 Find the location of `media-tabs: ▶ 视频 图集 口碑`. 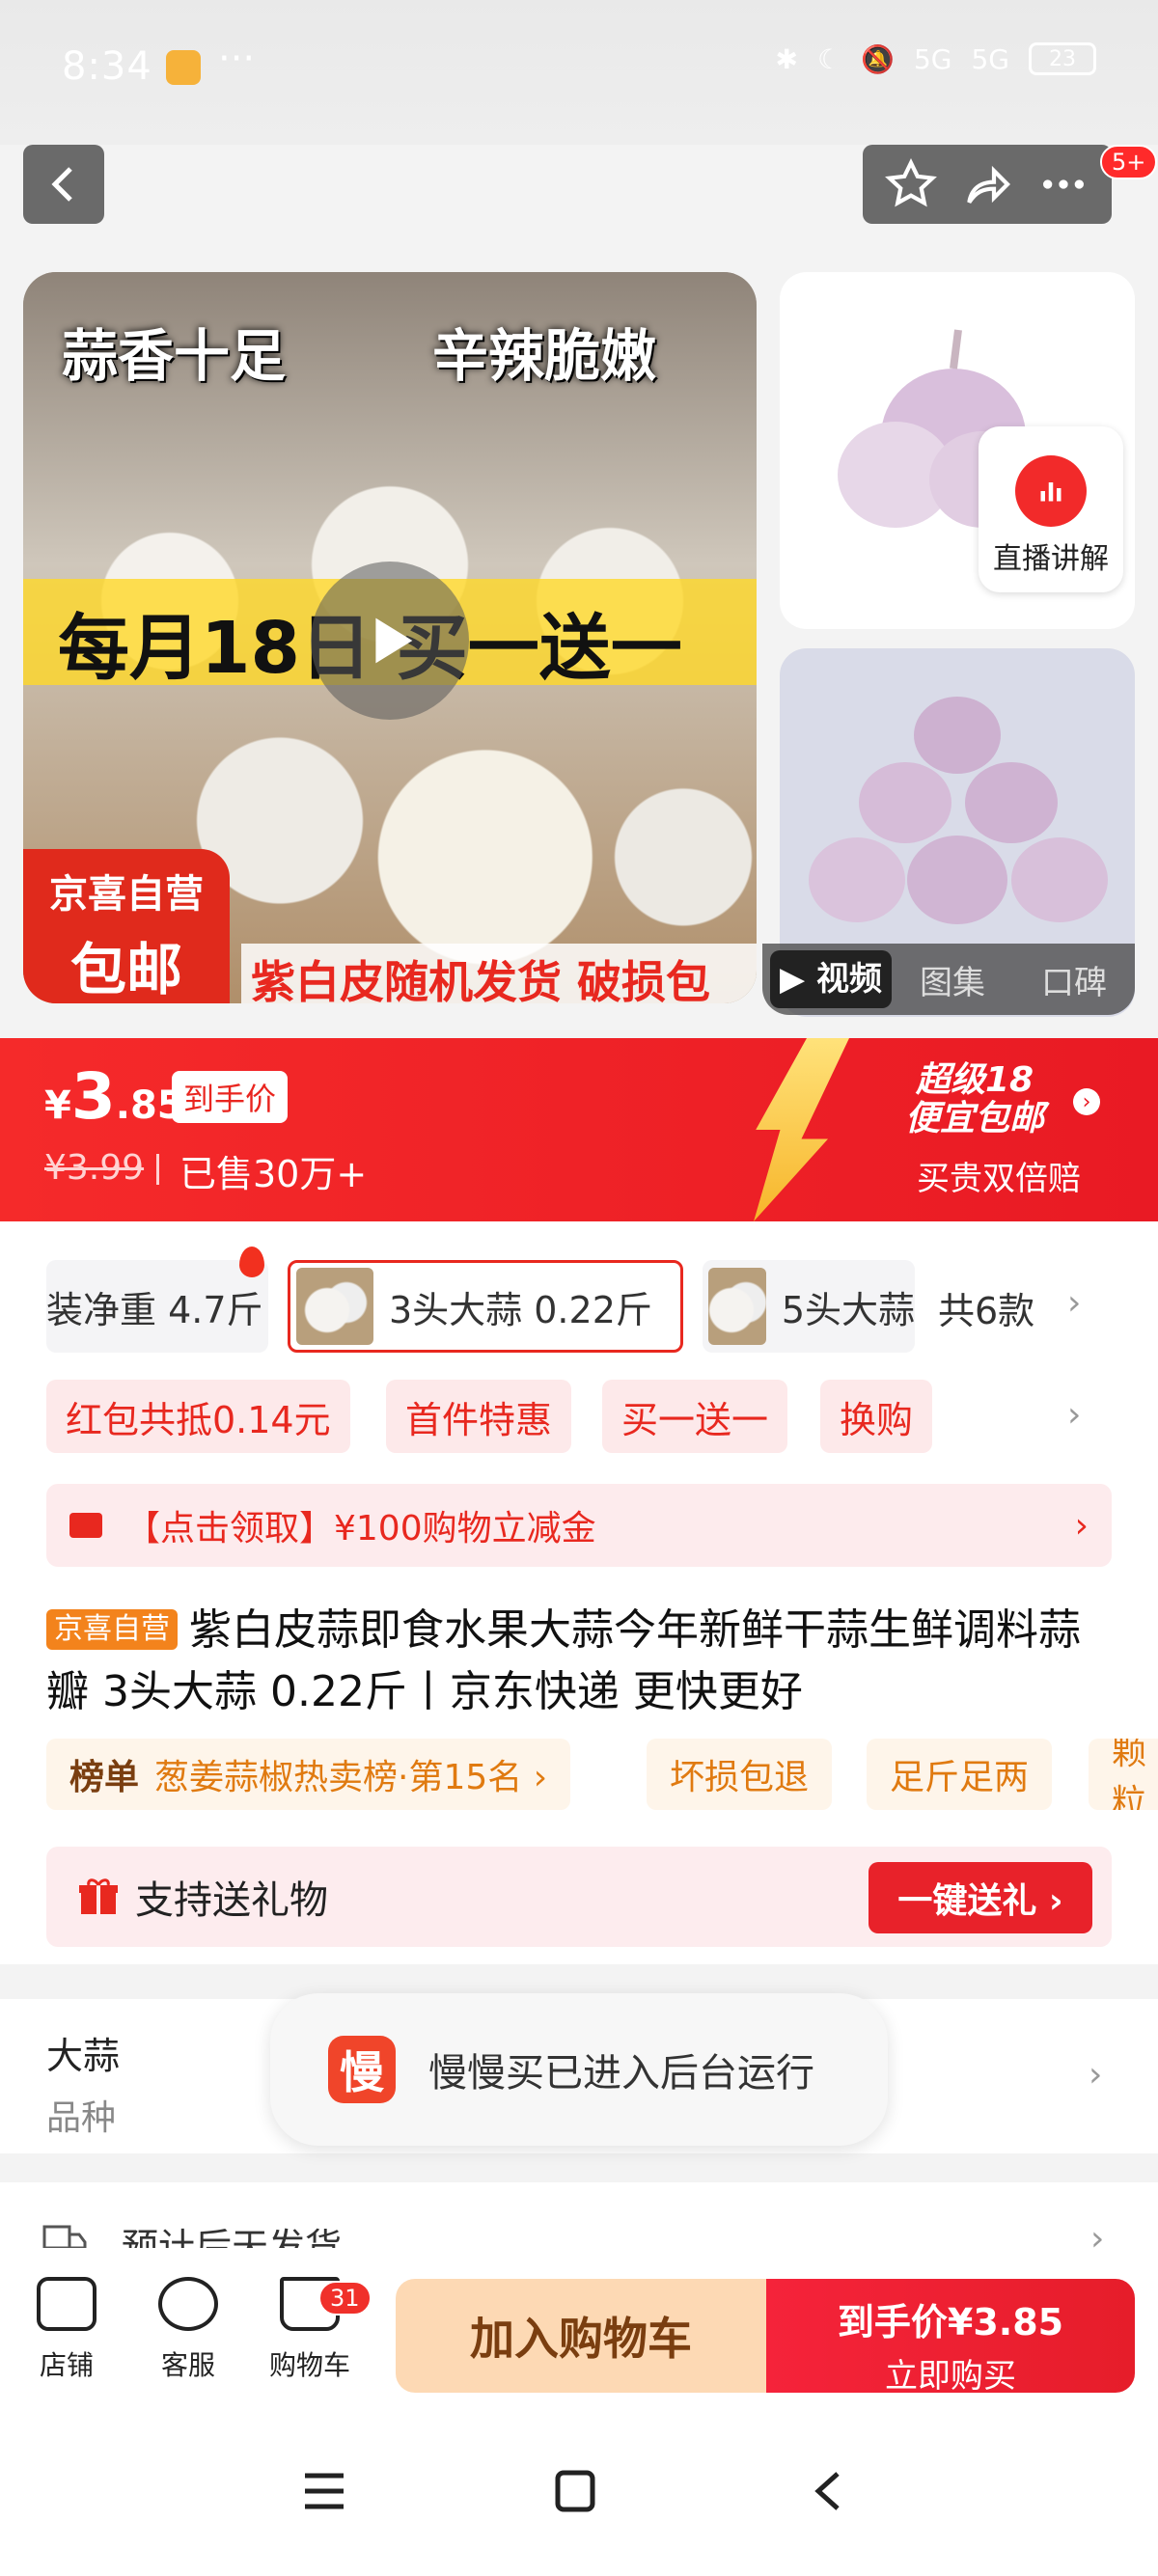

media-tabs: ▶ 视频 图集 口碑 is located at coordinates (948, 980).